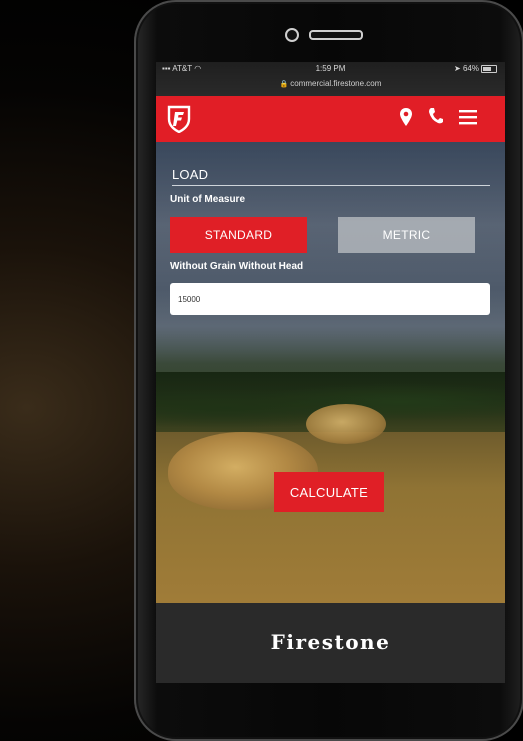  I want to click on firestone-wordmark: Firestone, so click(330, 642).